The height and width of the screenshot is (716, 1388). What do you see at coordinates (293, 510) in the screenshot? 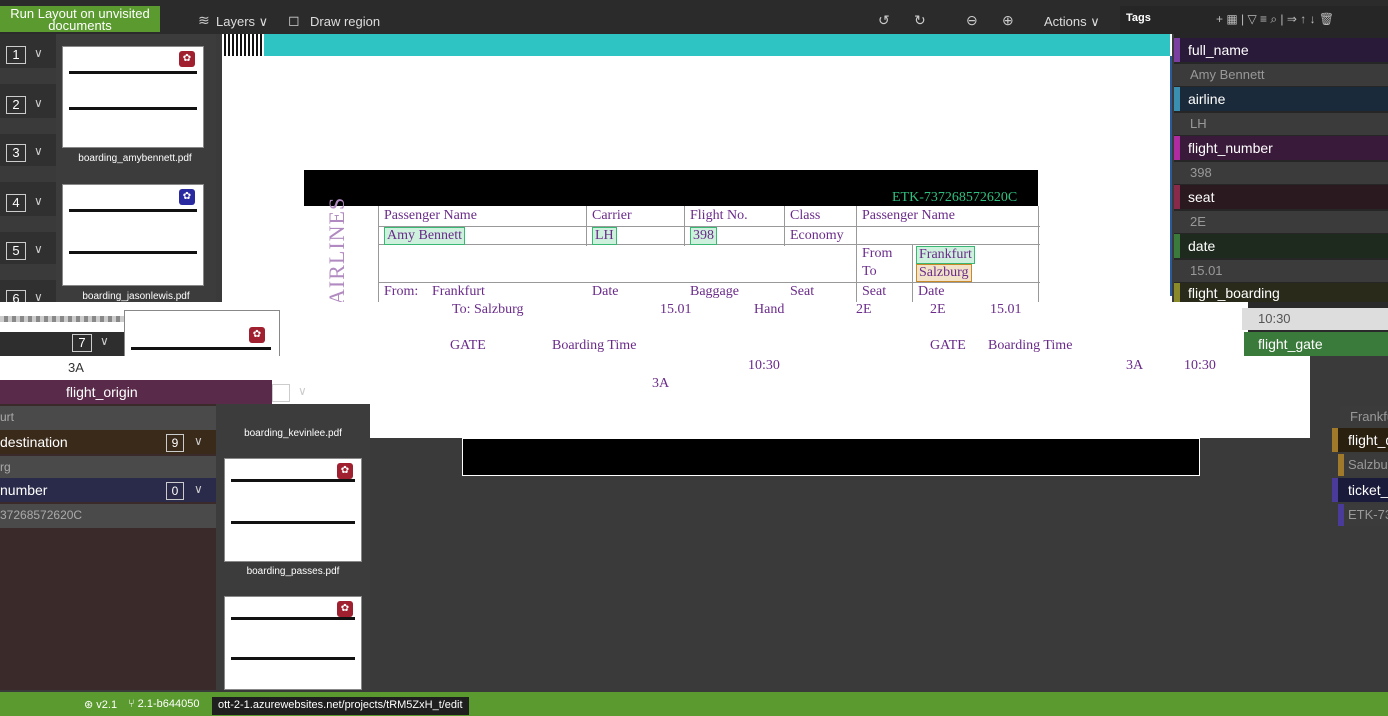
I see `thumbnail-passes: ✿` at bounding box center [293, 510].